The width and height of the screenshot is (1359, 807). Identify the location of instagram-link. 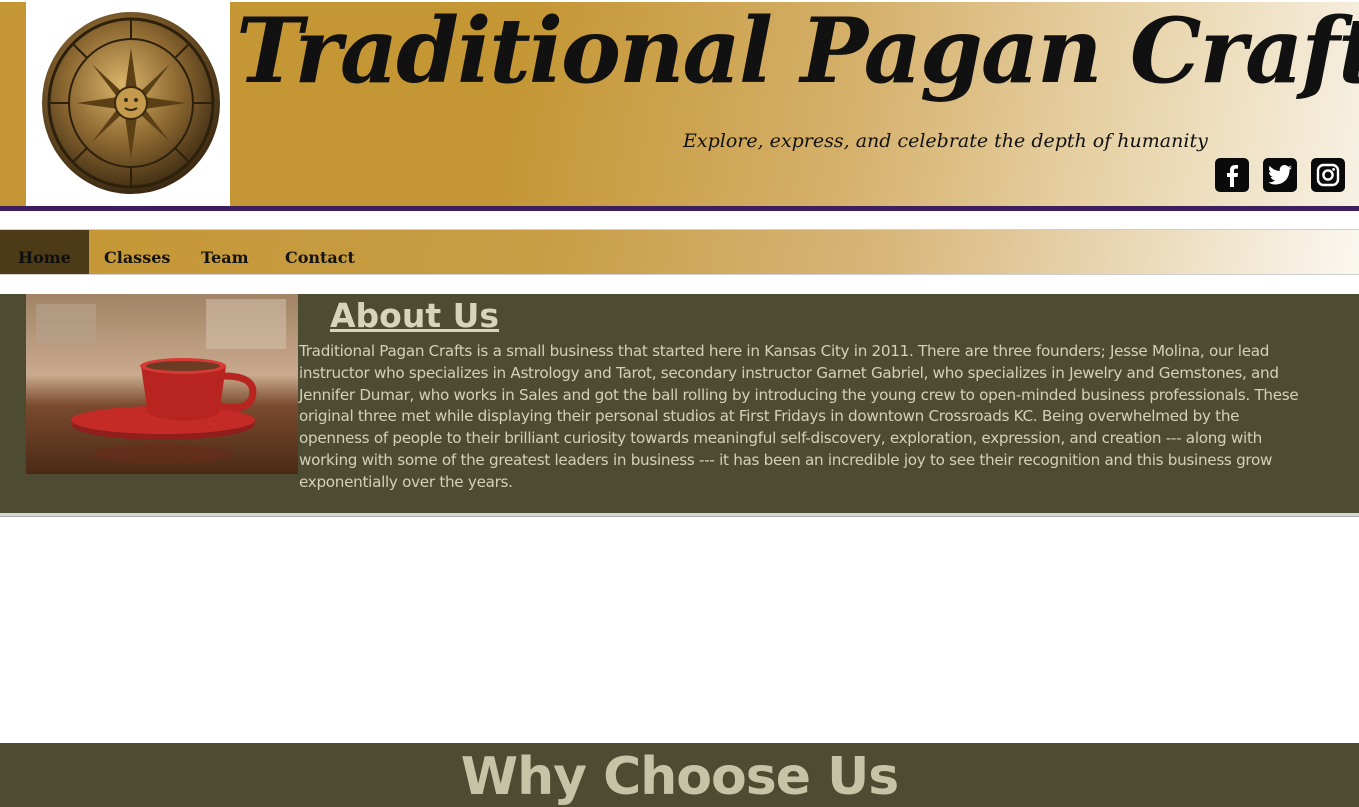
(1328, 175).